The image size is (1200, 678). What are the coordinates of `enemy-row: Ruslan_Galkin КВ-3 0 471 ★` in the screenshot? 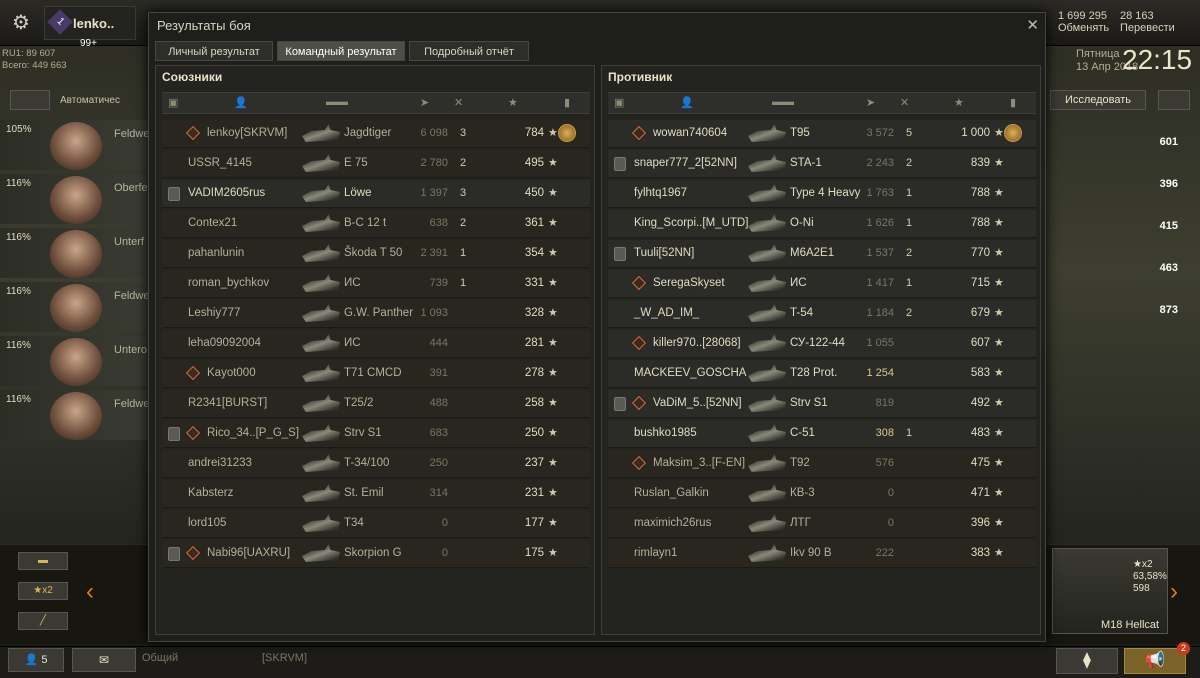 It's located at (822, 494).